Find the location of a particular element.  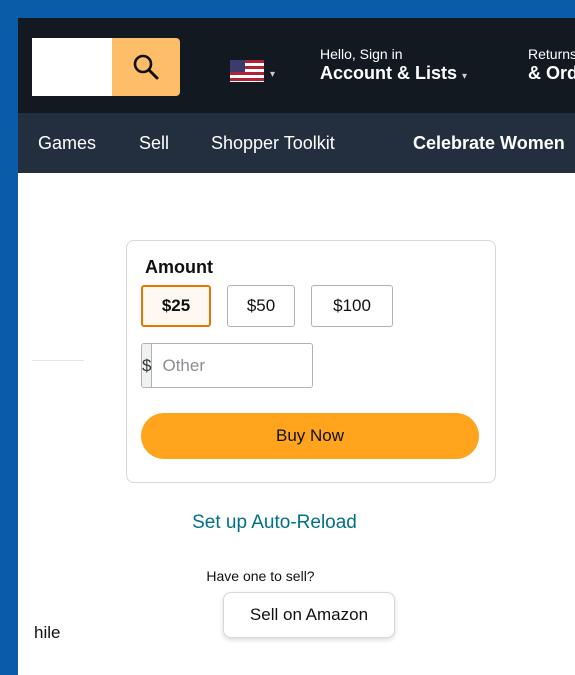

other-amount-input is located at coordinates (232, 365).